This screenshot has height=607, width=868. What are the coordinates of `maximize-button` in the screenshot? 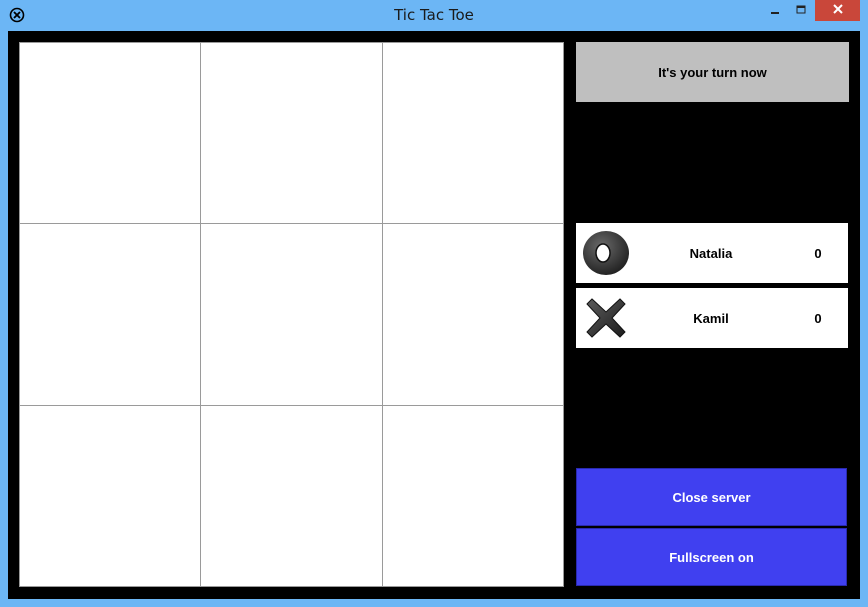 It's located at (801, 10).